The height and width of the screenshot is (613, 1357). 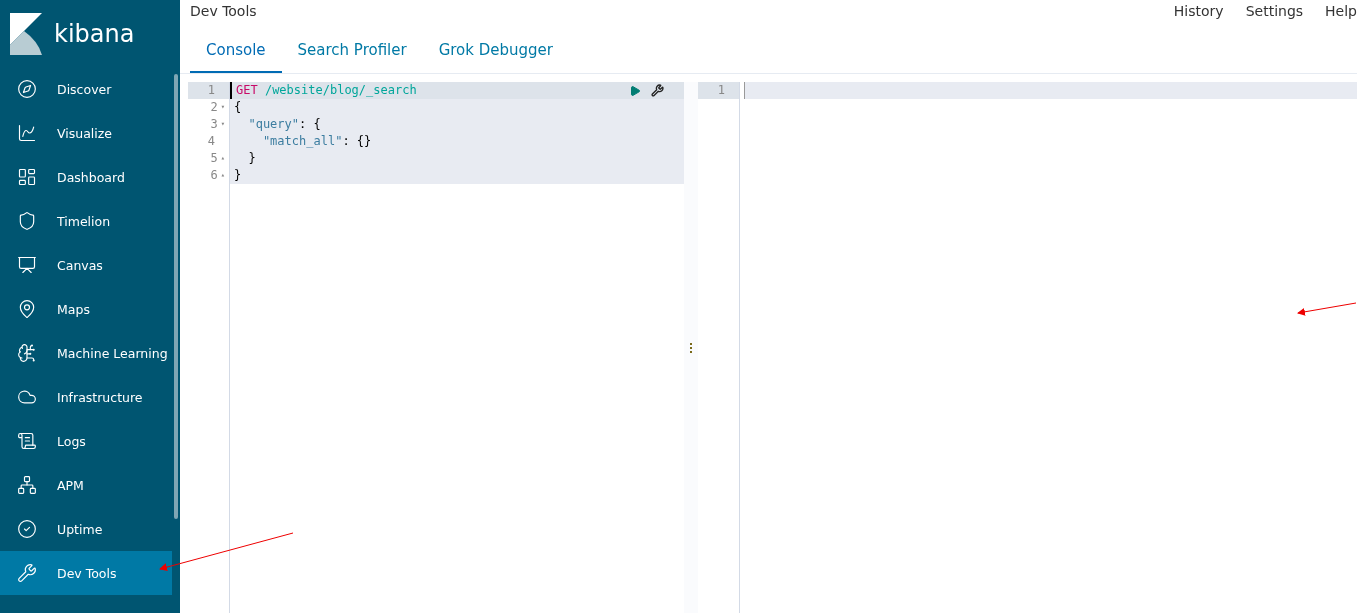 What do you see at coordinates (27, 573) in the screenshot?
I see `wrench-icon` at bounding box center [27, 573].